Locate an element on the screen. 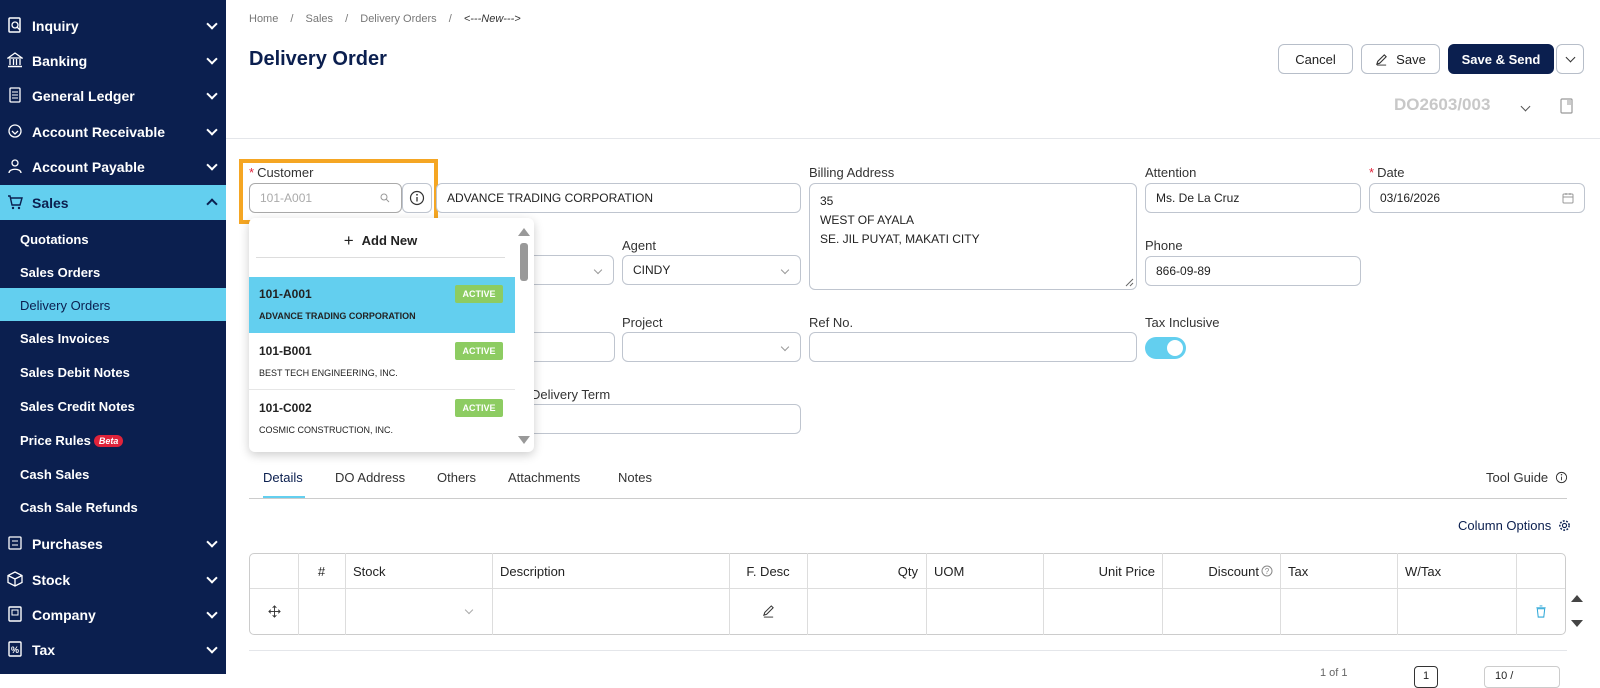 Image resolution: width=1600 pixels, height=688 pixels. column-options-button: Column Options is located at coordinates (1514, 525).